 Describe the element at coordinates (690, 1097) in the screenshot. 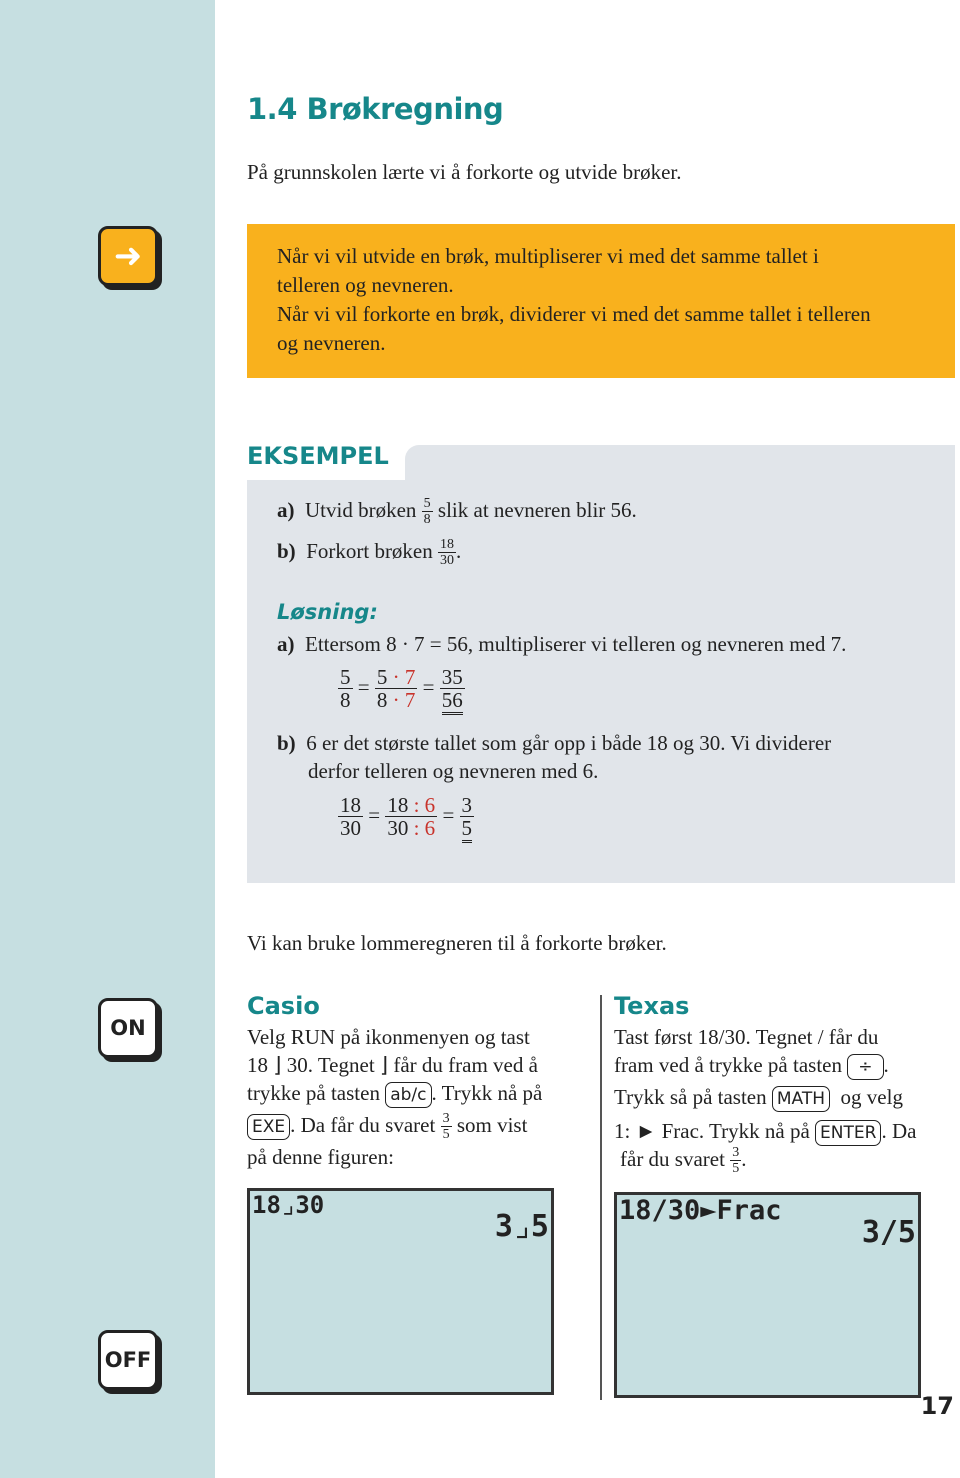

I see `text: Trykk så på tasten` at that location.